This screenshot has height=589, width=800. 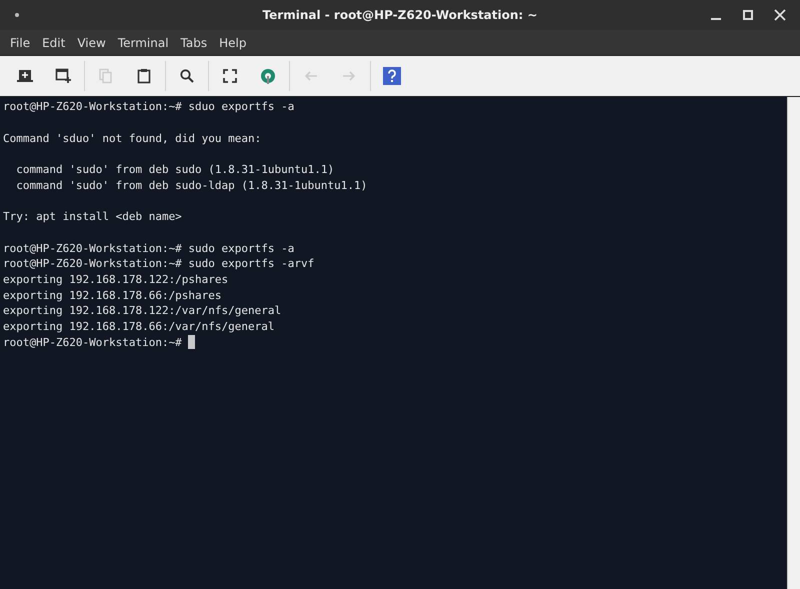 What do you see at coordinates (139, 326) in the screenshot?
I see `terminal-line: exporting 192.168.178.66:/var/nfs/general` at bounding box center [139, 326].